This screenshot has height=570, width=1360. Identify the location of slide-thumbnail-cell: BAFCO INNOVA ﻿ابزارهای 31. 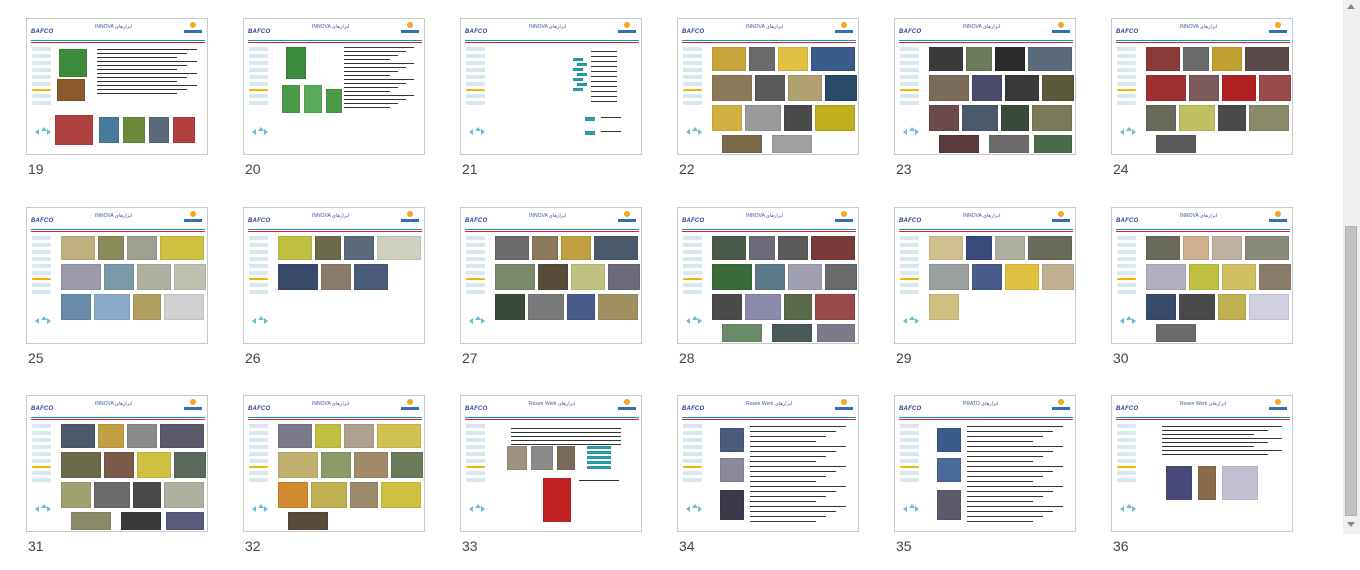
(104, 482).